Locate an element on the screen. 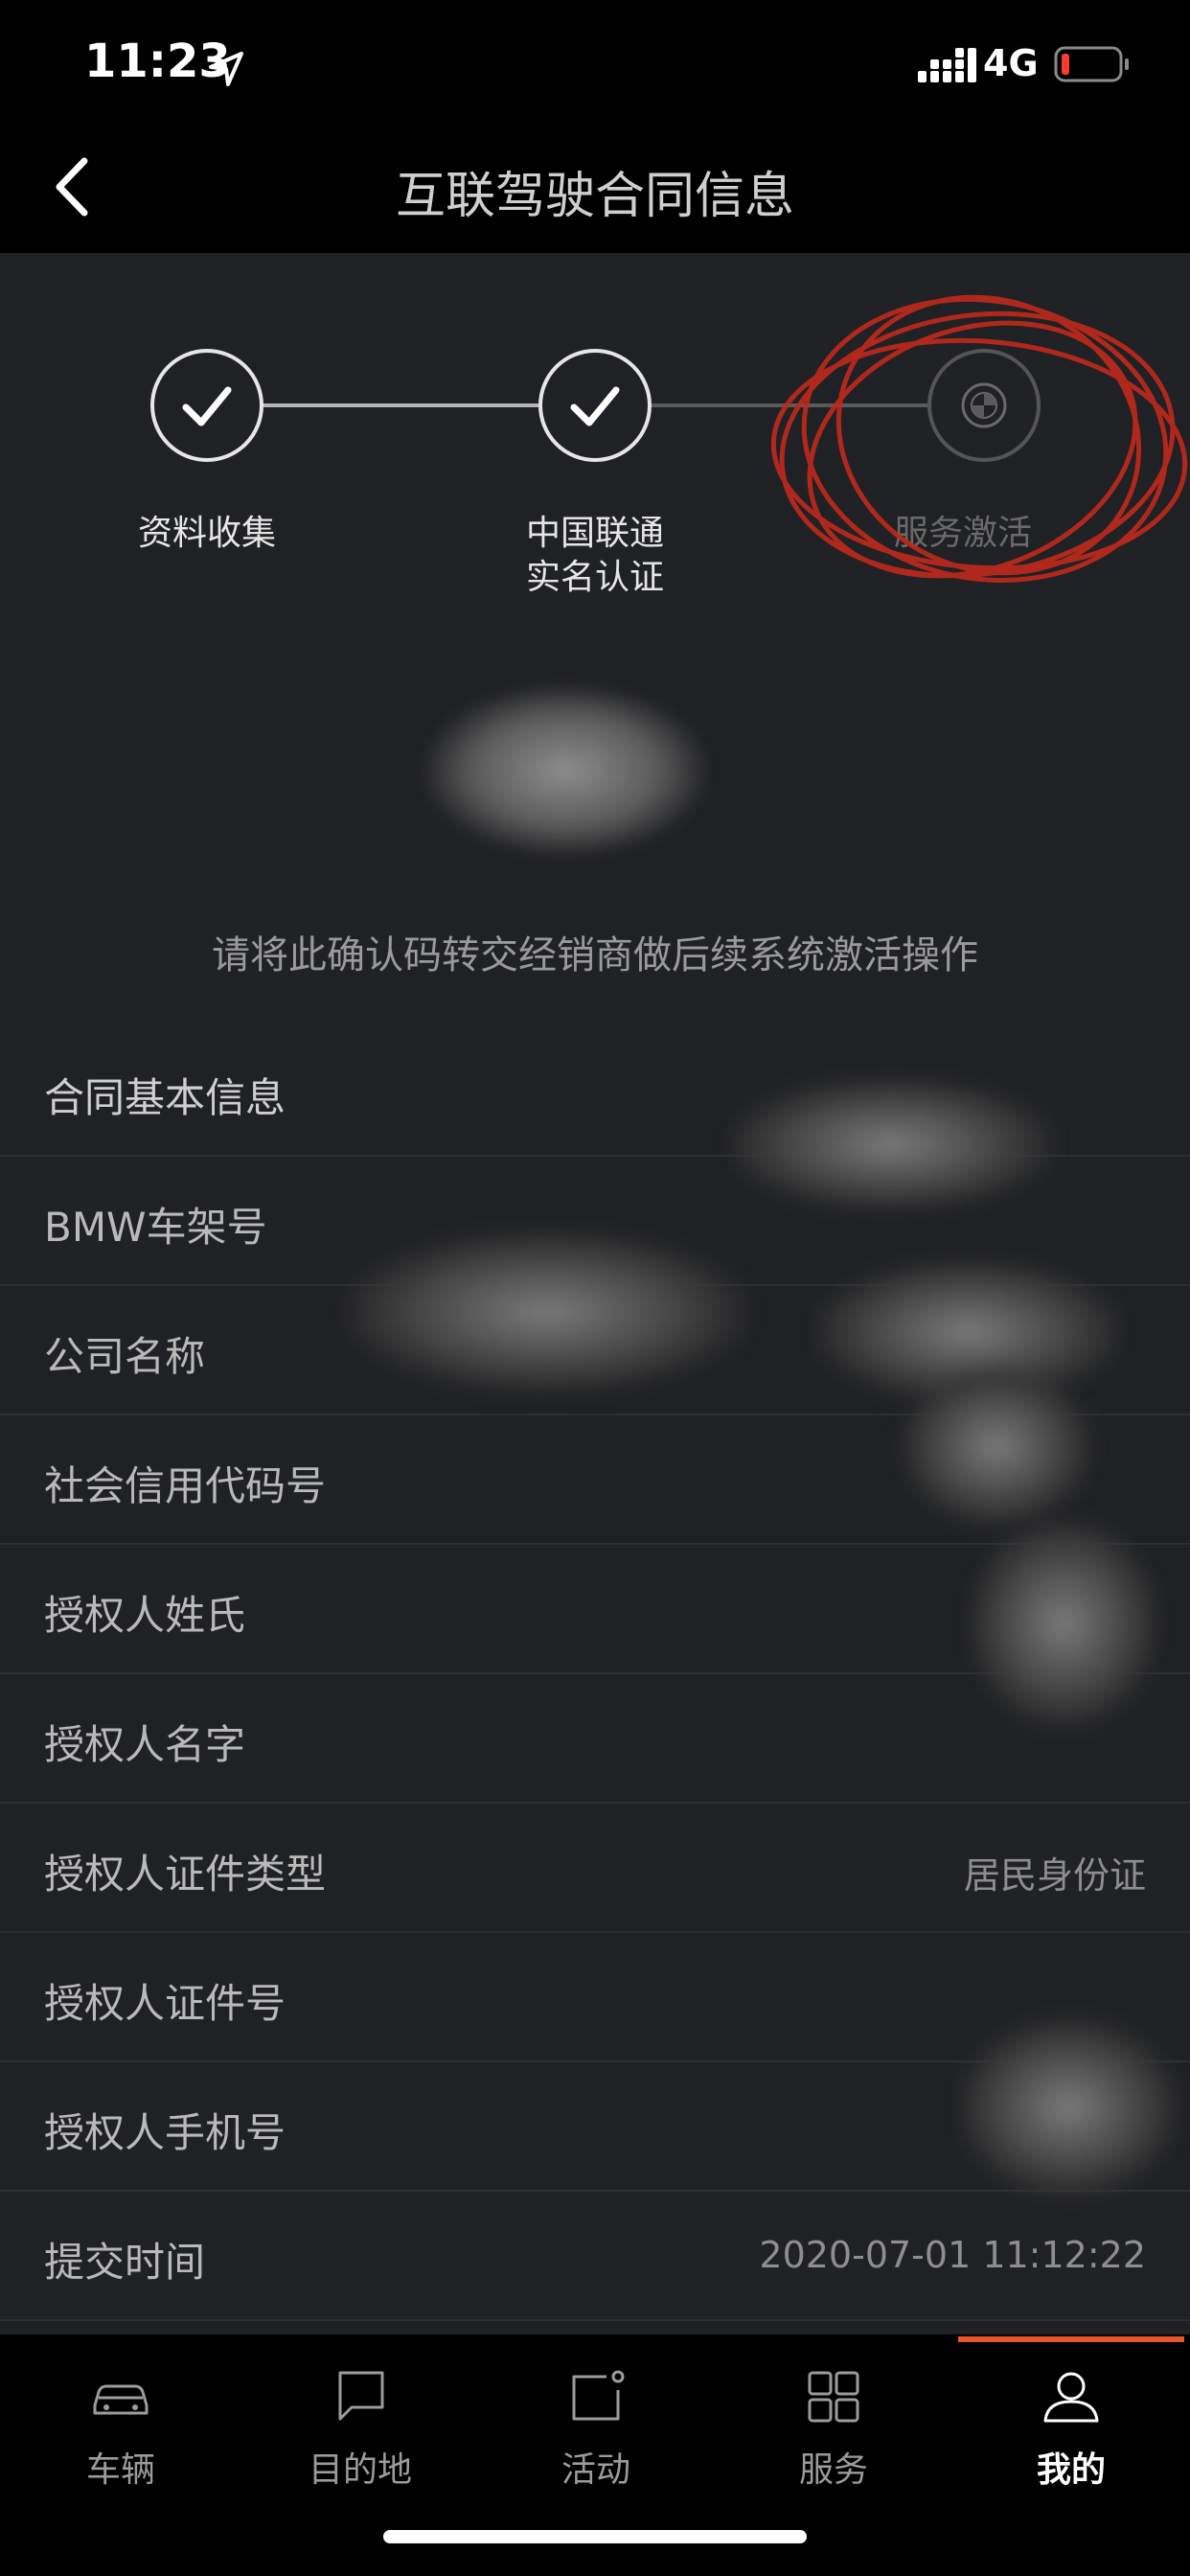 This screenshot has height=2576, width=1190. activity-icon is located at coordinates (599, 2395).